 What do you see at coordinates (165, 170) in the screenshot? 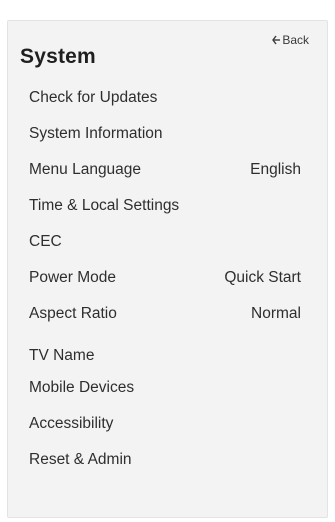
I see `menu-item-menu-language: Menu Language English` at bounding box center [165, 170].